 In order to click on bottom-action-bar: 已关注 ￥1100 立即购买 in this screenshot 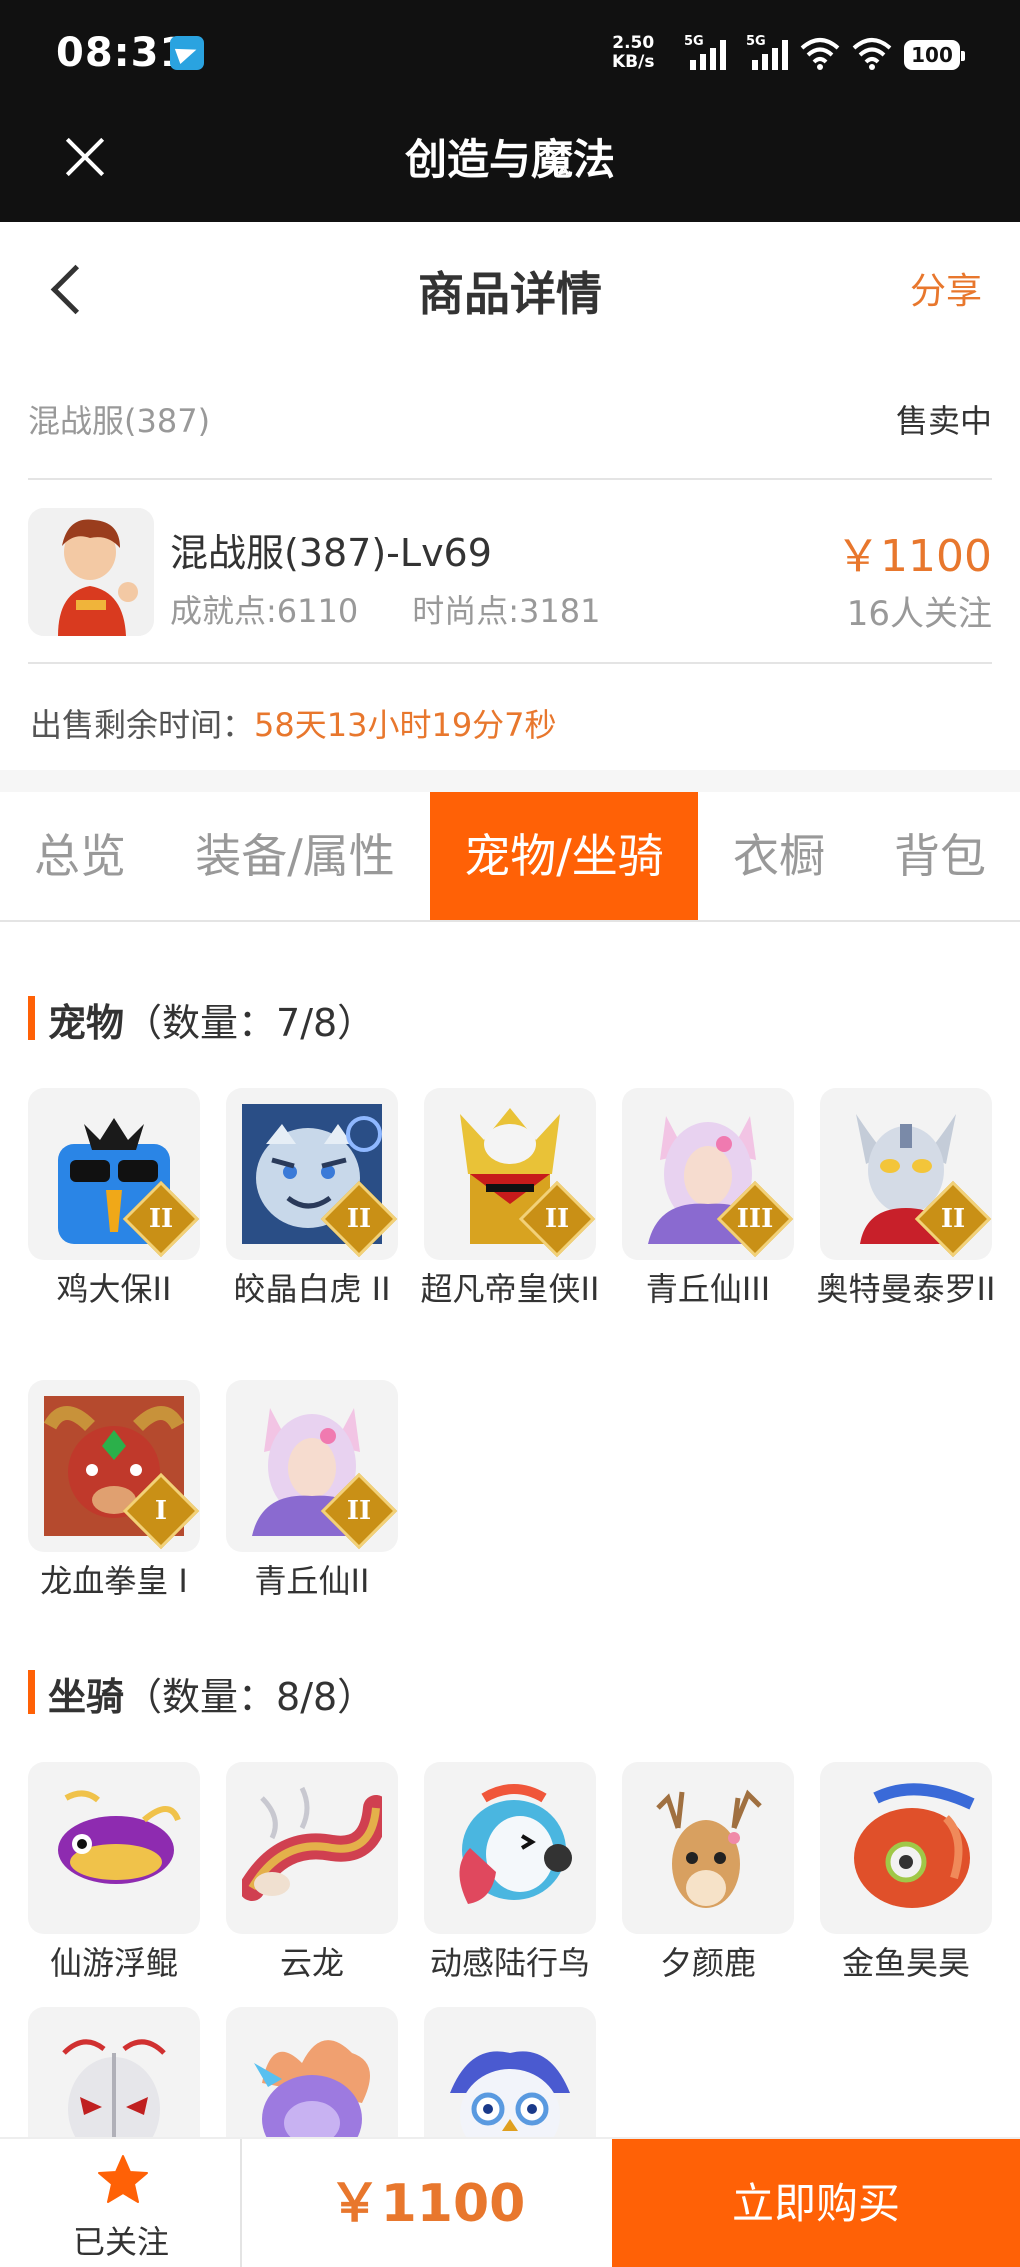, I will do `click(510, 2202)`.